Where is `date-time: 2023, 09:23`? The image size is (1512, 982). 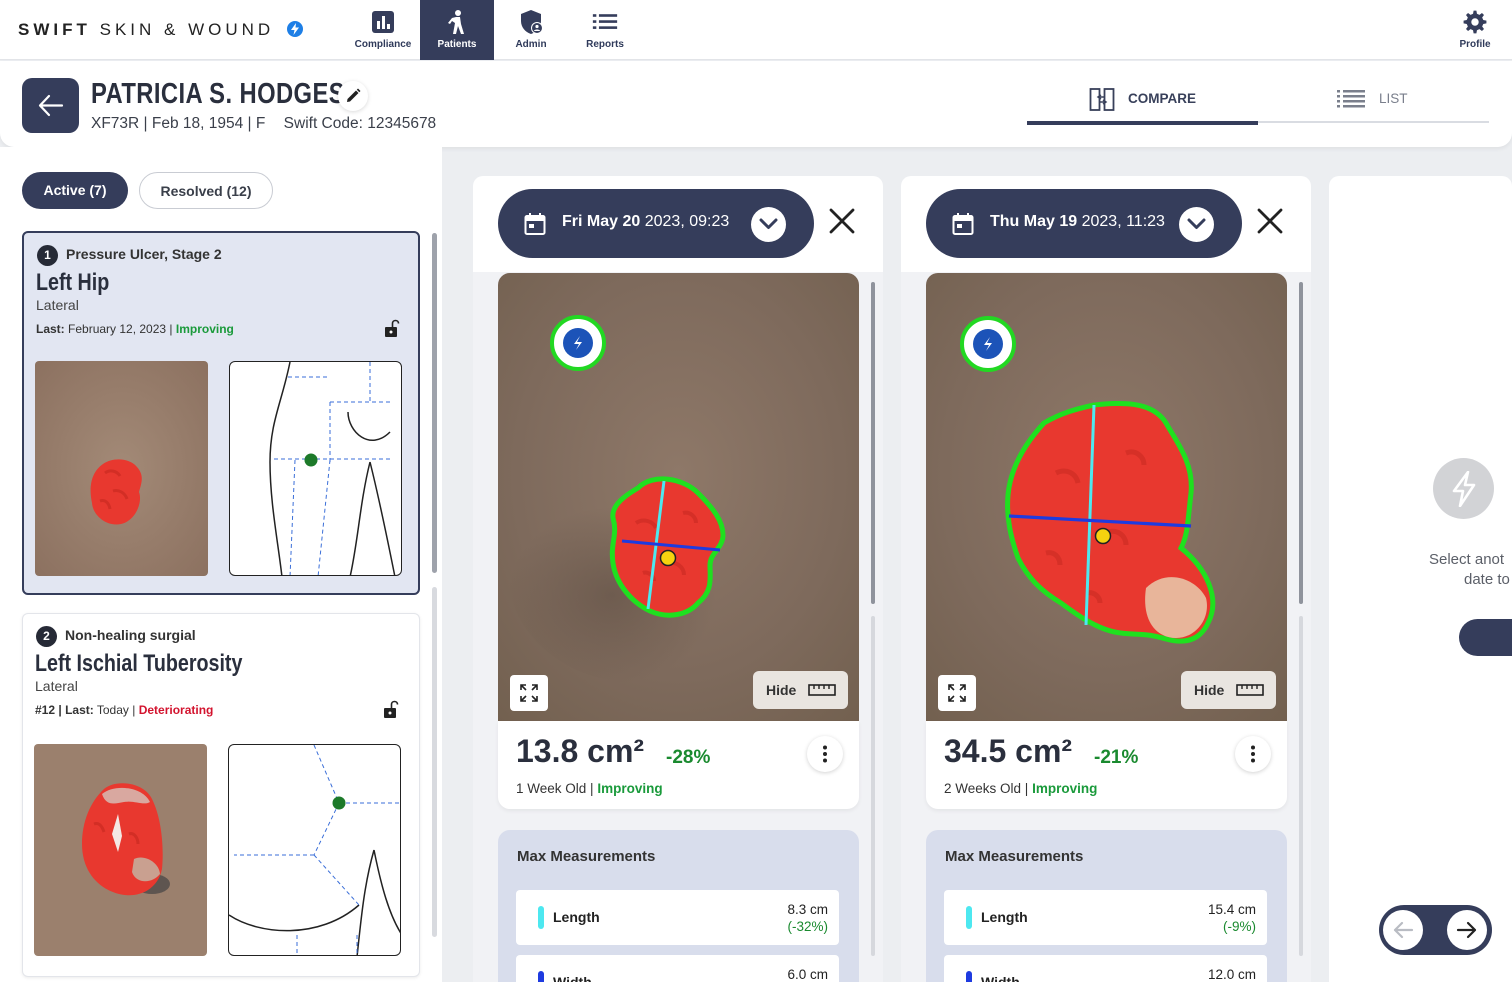 date-time: 2023, 09:23 is located at coordinates (687, 221).